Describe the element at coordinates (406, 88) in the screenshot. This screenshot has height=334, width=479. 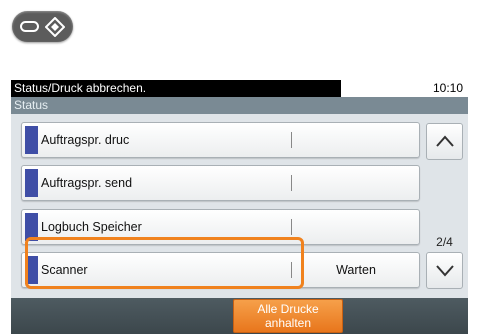
I see `clock: 10:10` at that location.